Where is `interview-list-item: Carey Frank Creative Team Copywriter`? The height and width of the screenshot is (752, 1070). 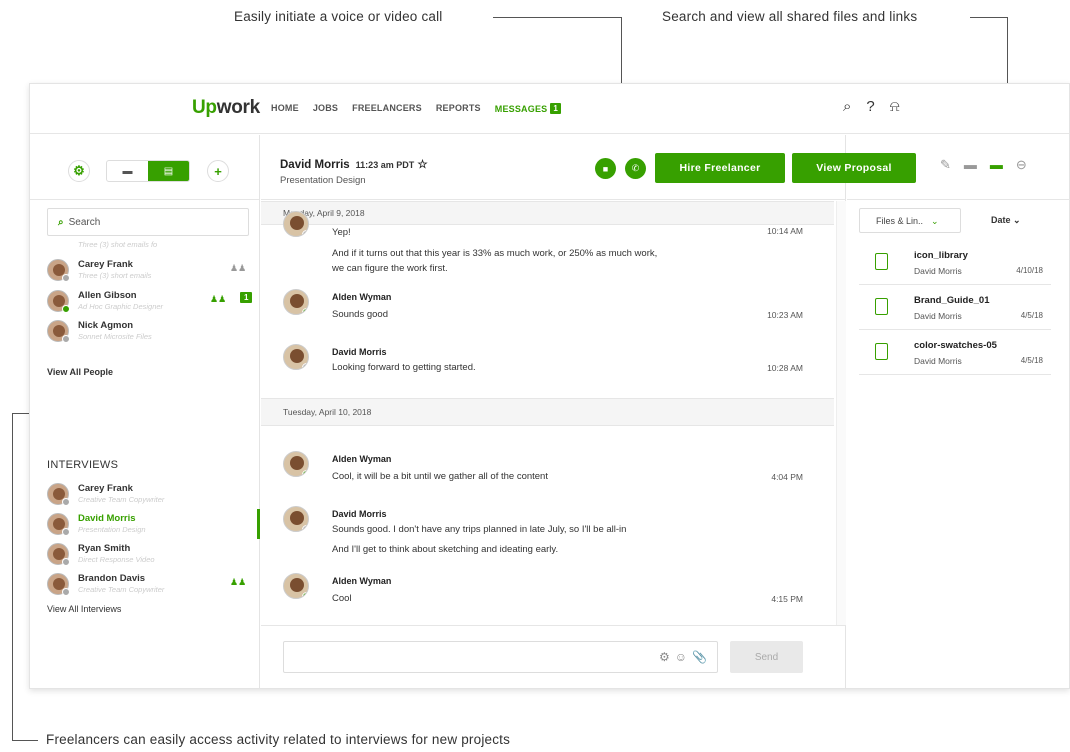 interview-list-item: Carey Frank Creative Team Copywriter is located at coordinates (152, 496).